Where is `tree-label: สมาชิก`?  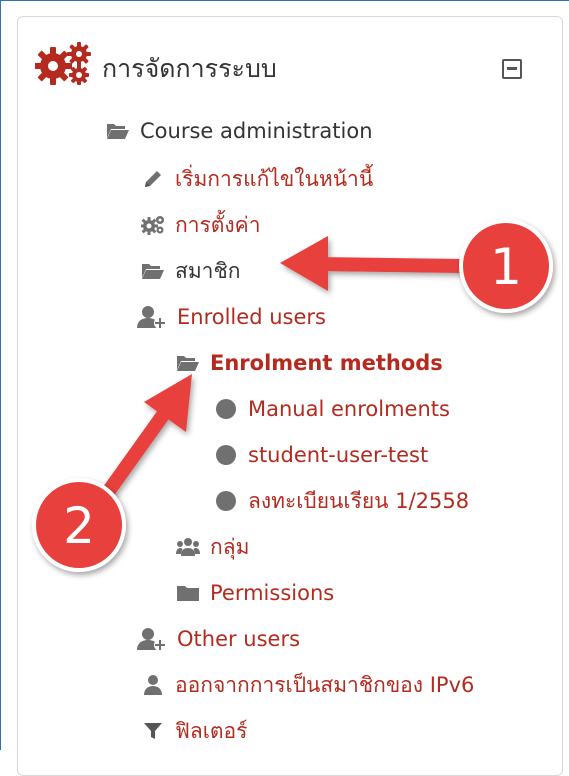
tree-label: สมาชิก is located at coordinates (208, 270).